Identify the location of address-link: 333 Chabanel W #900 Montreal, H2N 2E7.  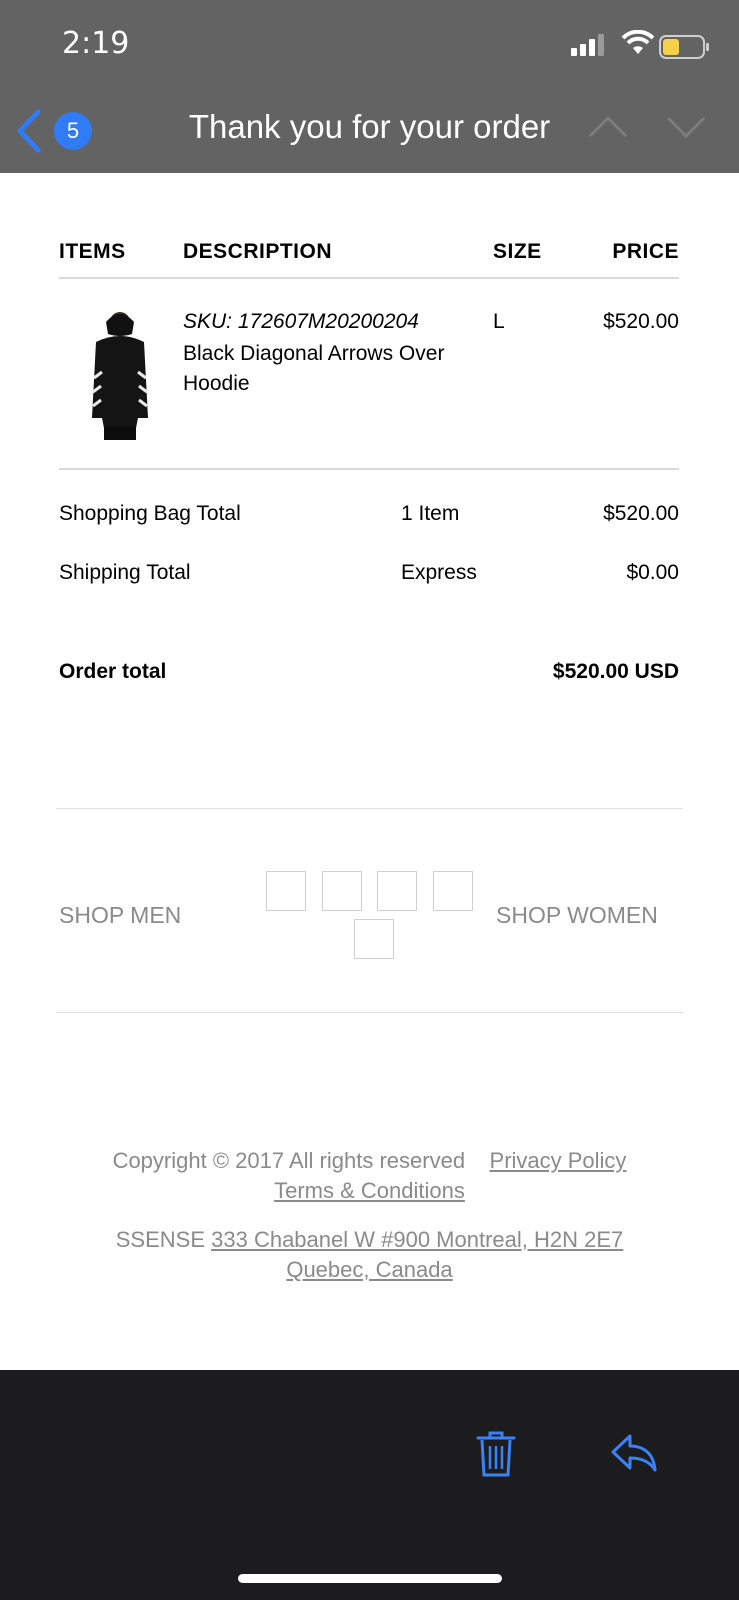
(417, 1239).